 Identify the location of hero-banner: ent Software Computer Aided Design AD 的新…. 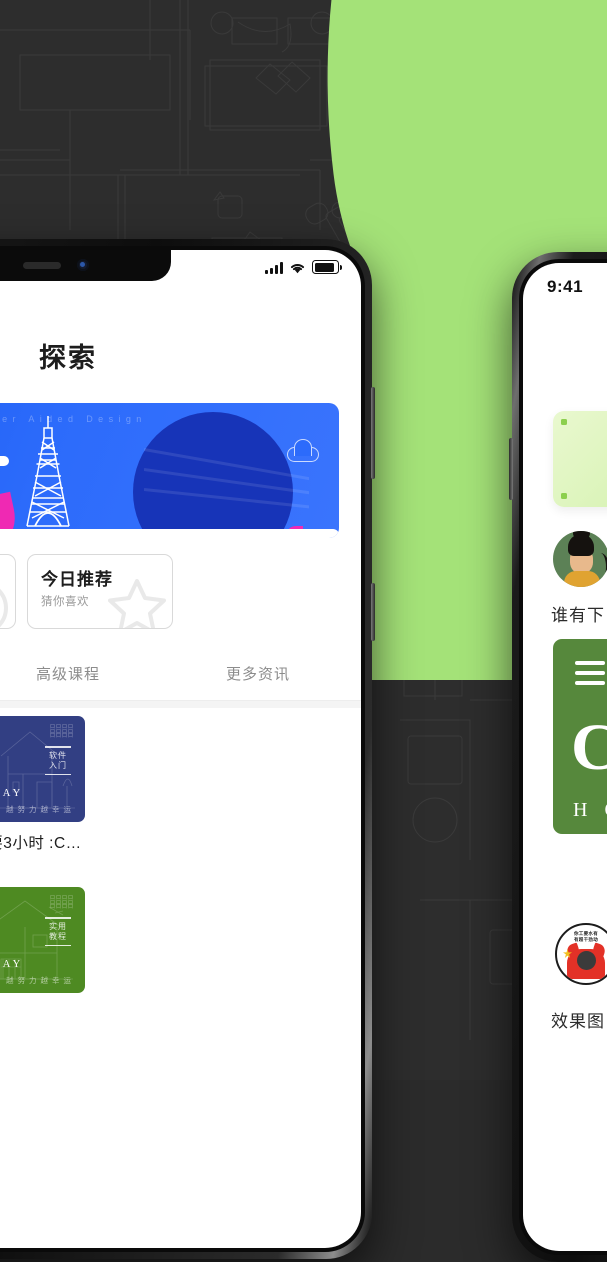
(169, 470).